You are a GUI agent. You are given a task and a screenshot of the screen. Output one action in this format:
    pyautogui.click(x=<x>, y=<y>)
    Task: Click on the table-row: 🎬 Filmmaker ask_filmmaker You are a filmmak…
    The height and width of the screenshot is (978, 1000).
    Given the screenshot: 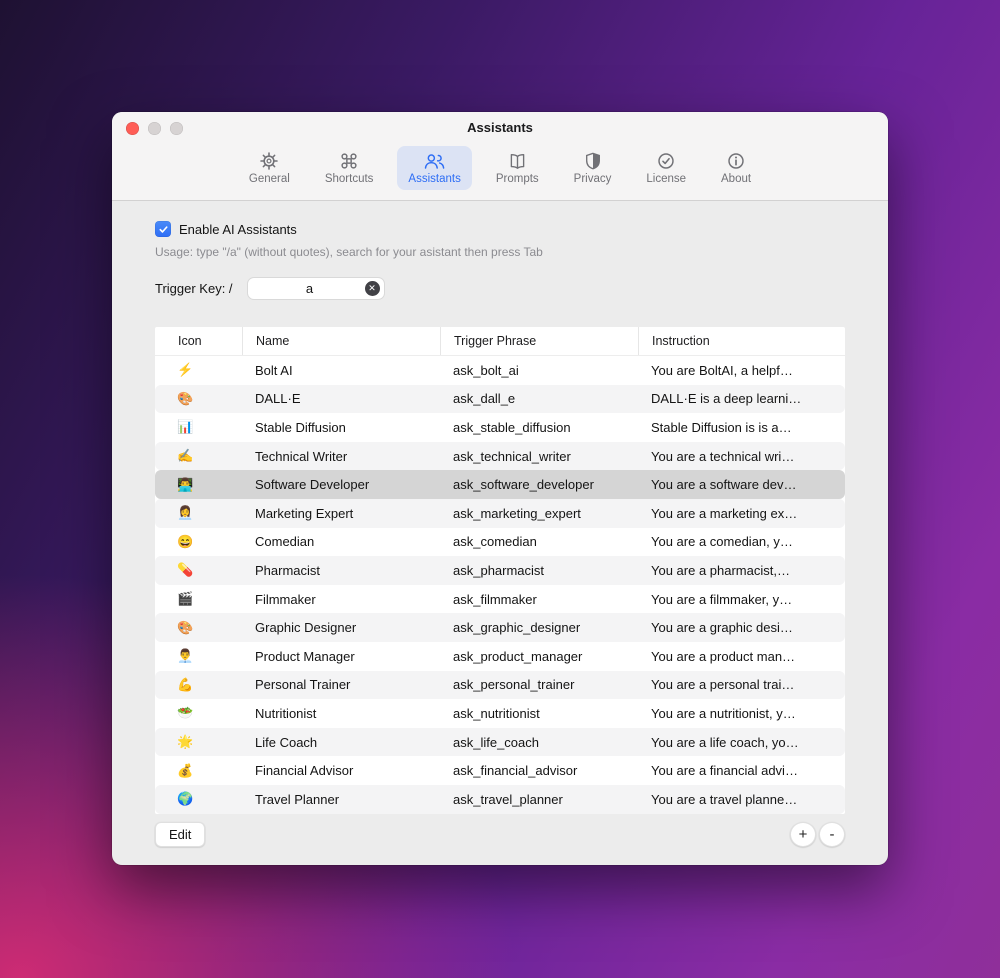 What is the action you would take?
    pyautogui.click(x=500, y=599)
    